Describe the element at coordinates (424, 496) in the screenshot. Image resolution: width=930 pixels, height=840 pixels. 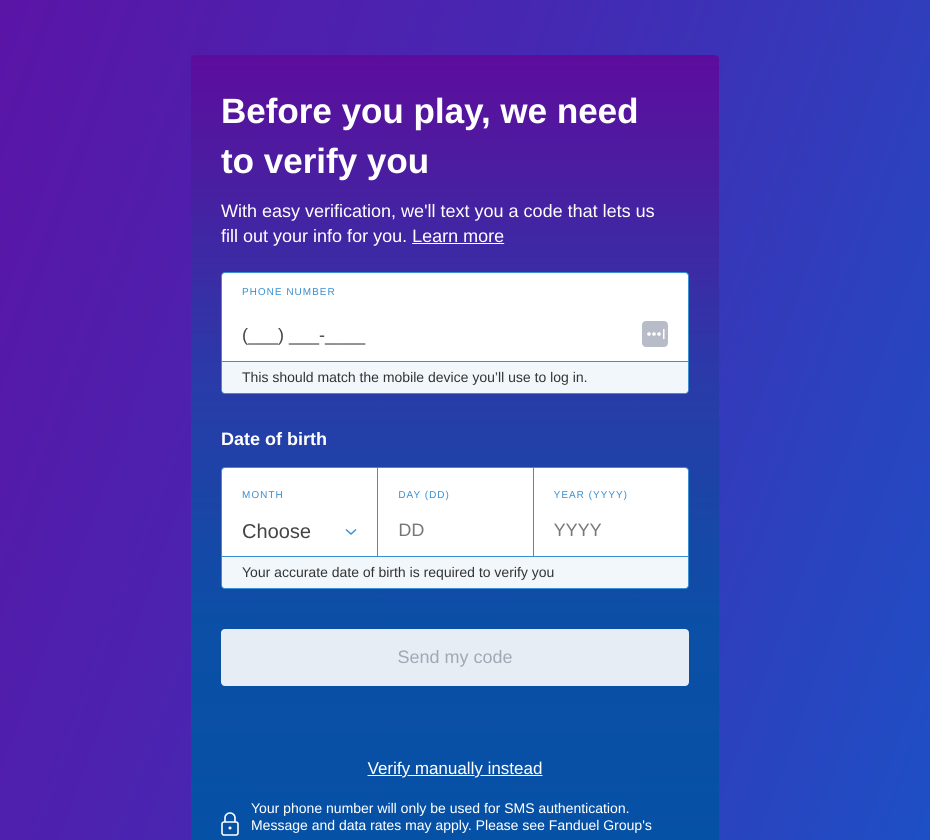
I see `field-label: DAY (DD)` at that location.